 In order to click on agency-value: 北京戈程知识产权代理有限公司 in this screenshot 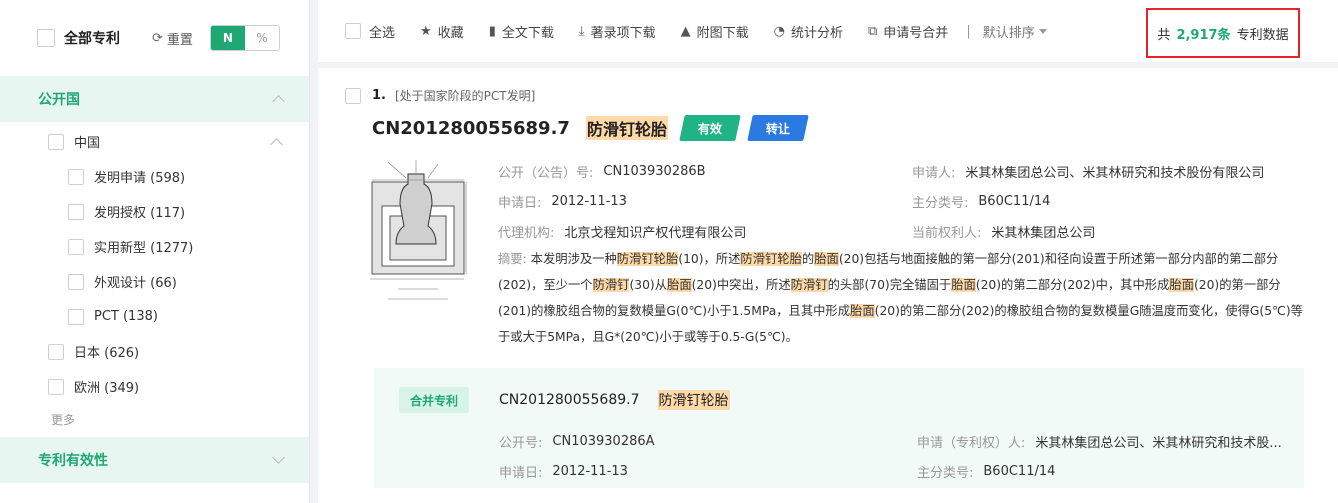, I will do `click(655, 233)`.